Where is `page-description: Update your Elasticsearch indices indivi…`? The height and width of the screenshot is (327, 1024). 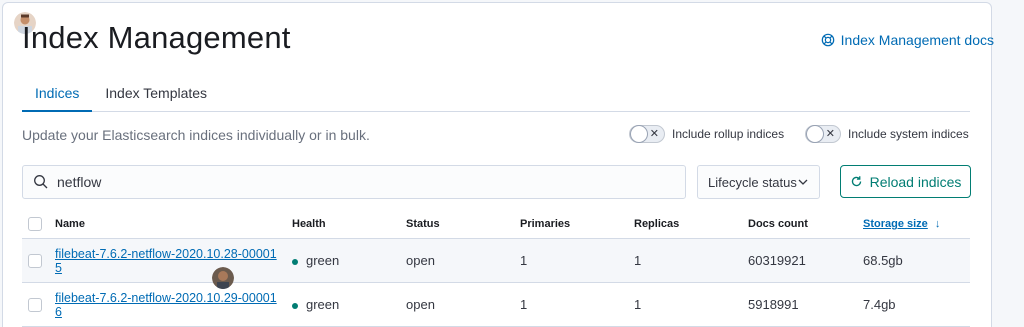
page-description: Update your Elasticsearch indices indivi… is located at coordinates (196, 135).